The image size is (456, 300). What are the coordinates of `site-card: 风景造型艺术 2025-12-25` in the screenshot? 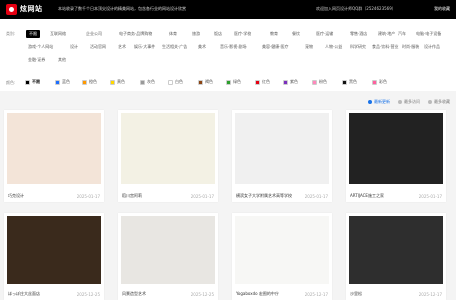 It's located at (168, 256).